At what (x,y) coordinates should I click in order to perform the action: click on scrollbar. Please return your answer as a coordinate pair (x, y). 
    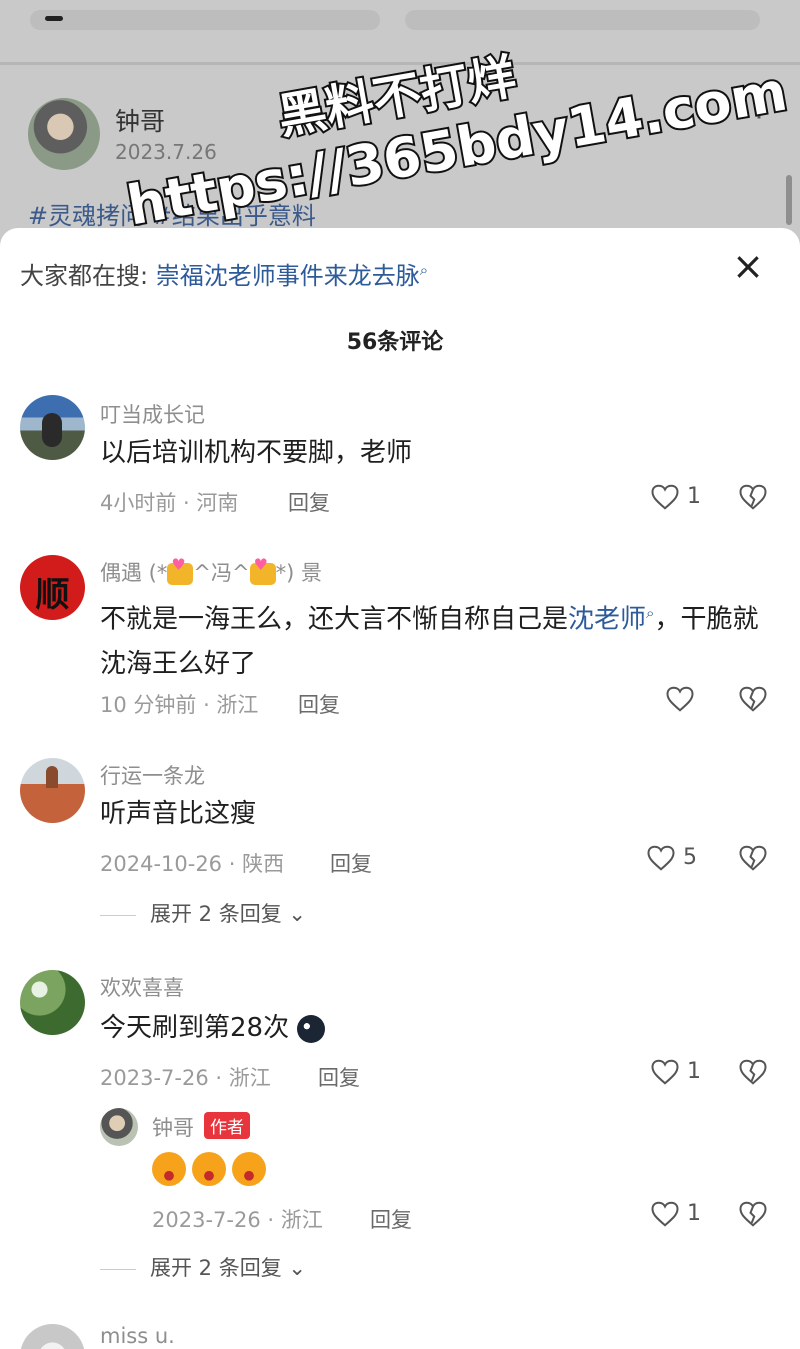
    Looking at the image, I should click on (789, 200).